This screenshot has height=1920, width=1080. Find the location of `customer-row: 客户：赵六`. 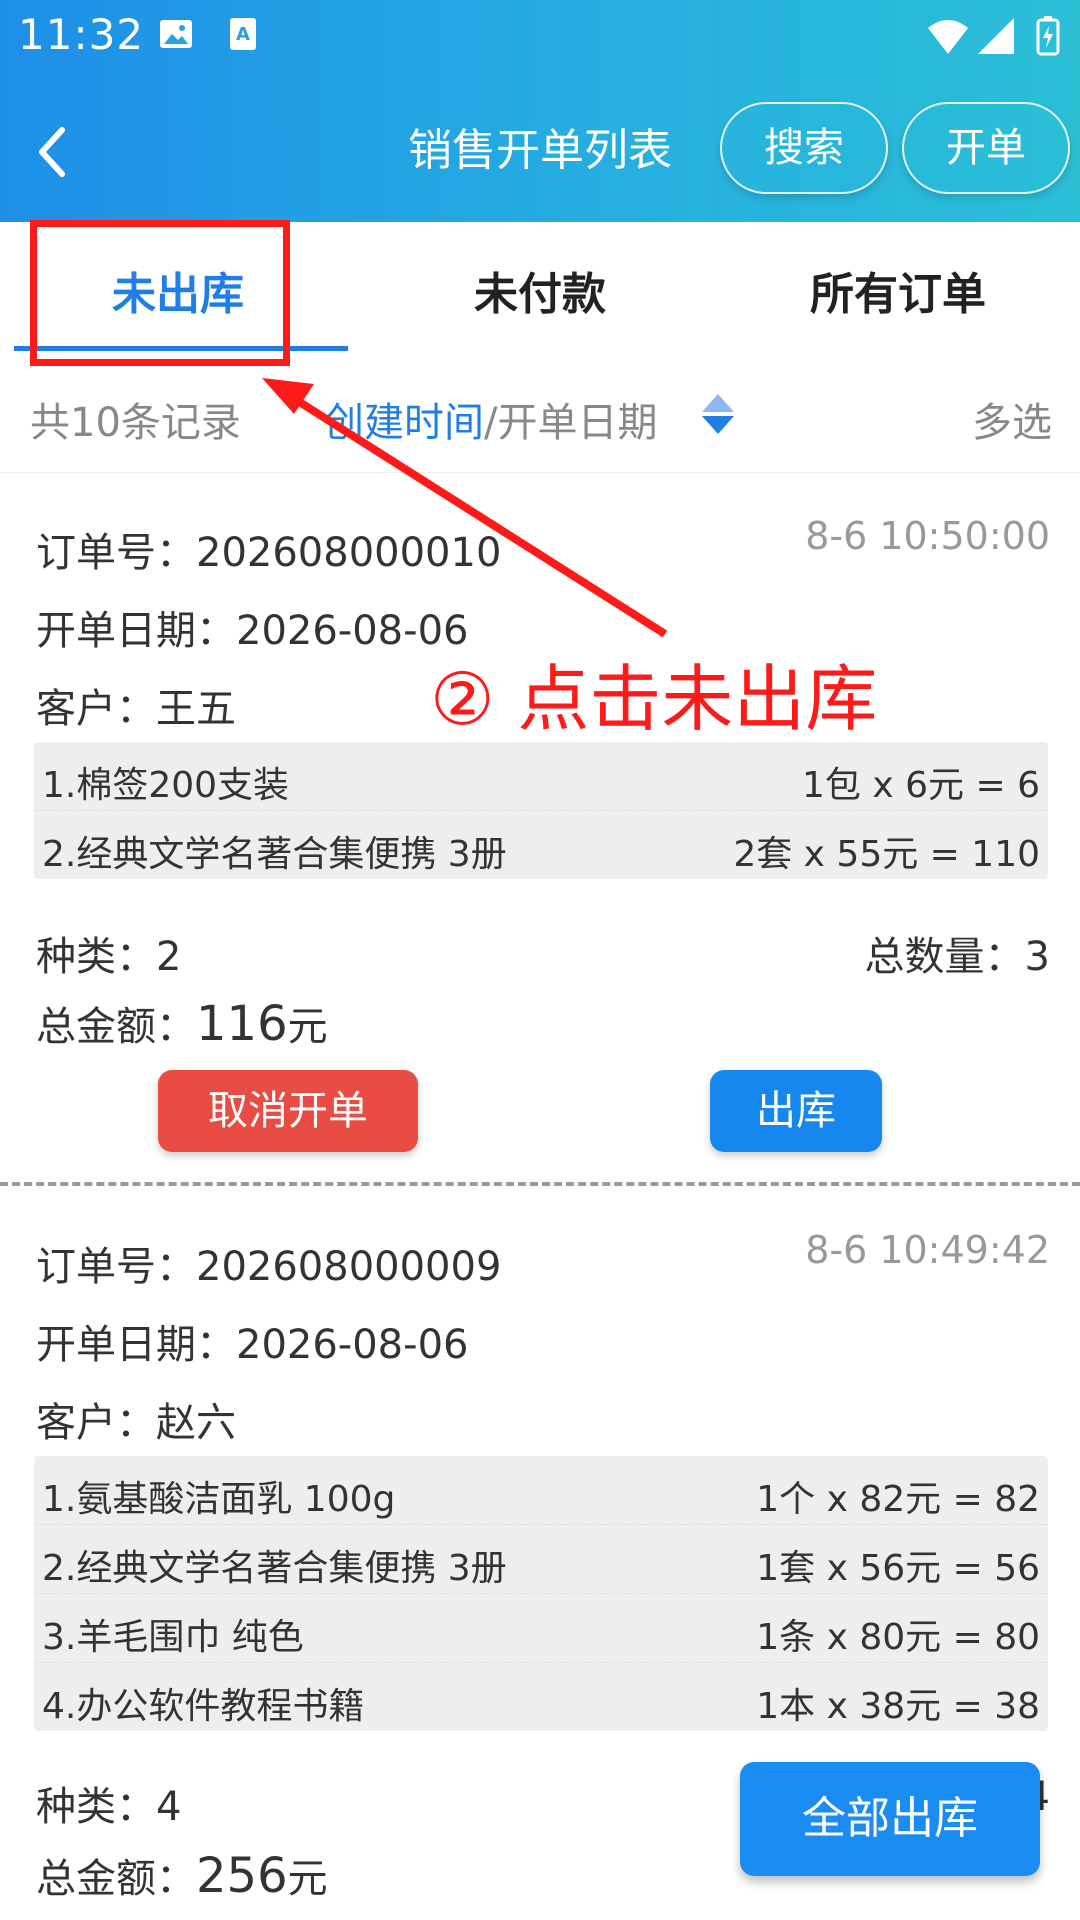

customer-row: 客户：赵六 is located at coordinates (136, 1419).